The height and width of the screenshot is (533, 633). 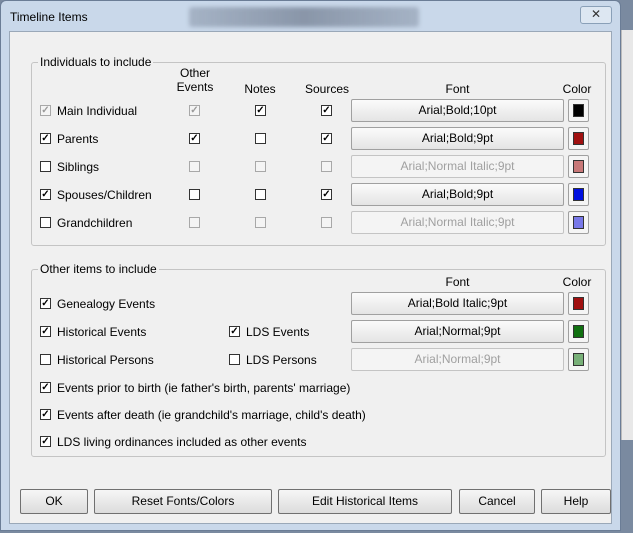 What do you see at coordinates (326, 166) in the screenshot?
I see `siblings-sources-checkbox` at bounding box center [326, 166].